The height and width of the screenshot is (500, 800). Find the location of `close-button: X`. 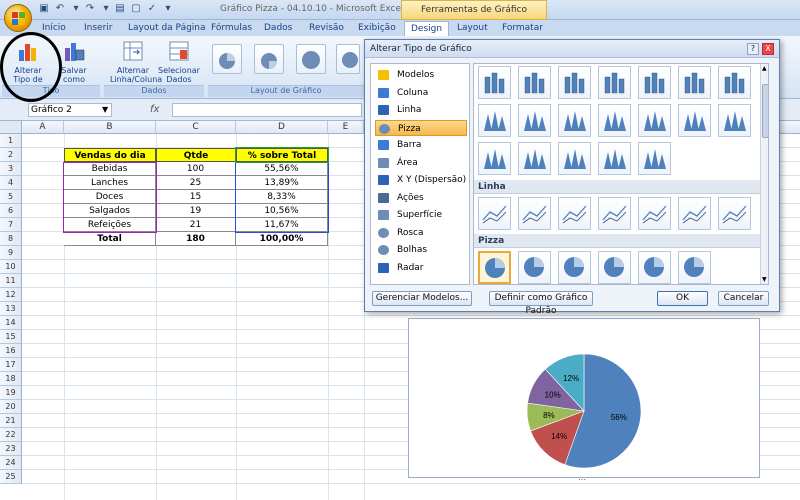

close-button: X is located at coordinates (768, 49).